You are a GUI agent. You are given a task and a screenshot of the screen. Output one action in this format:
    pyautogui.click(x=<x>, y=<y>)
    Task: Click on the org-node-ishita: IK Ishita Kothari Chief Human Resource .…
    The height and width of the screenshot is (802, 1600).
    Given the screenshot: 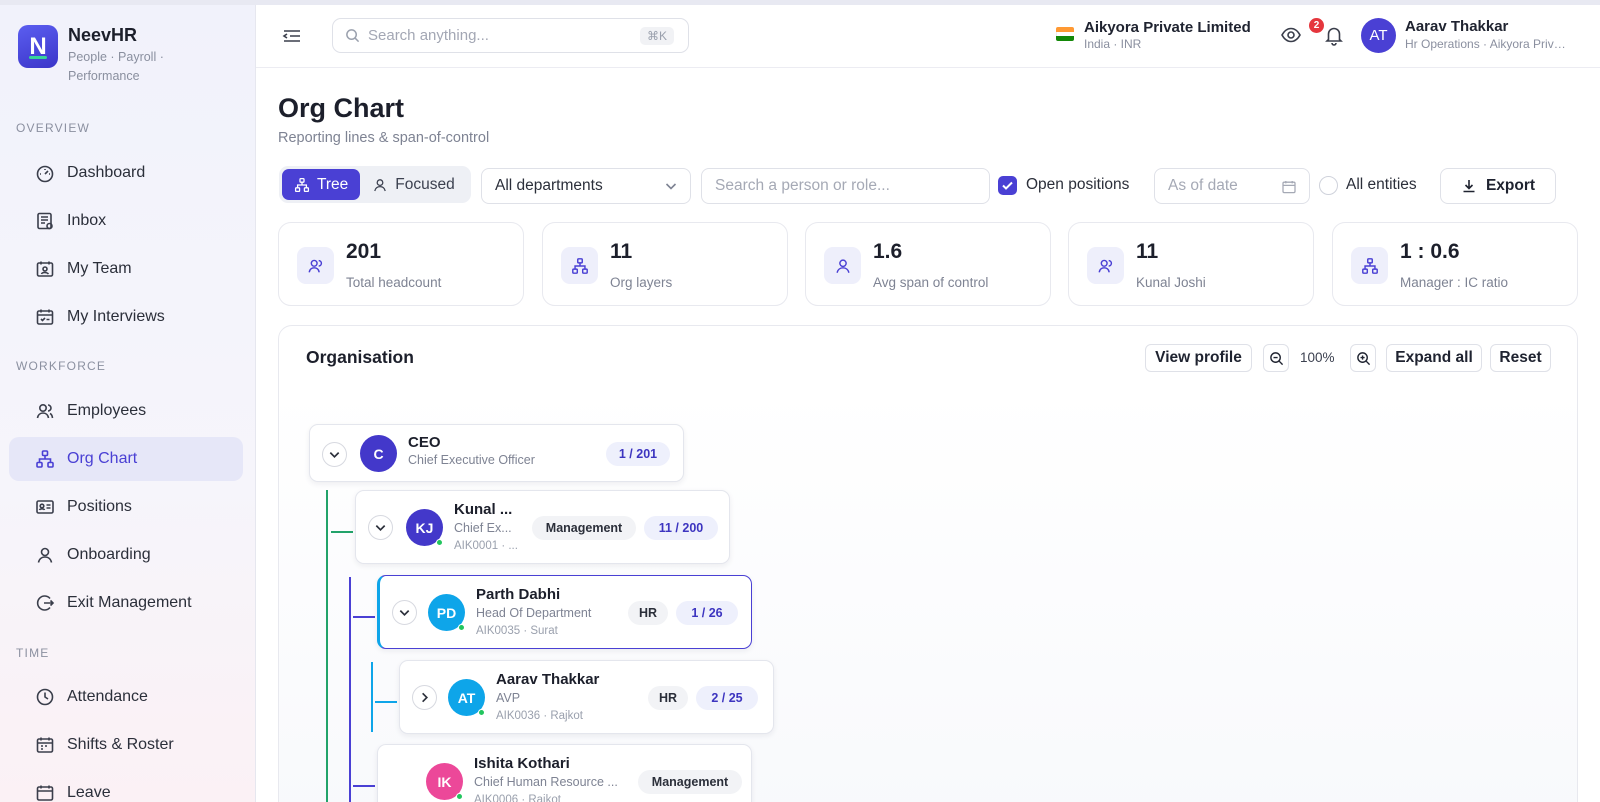 What is the action you would take?
    pyautogui.click(x=564, y=773)
    